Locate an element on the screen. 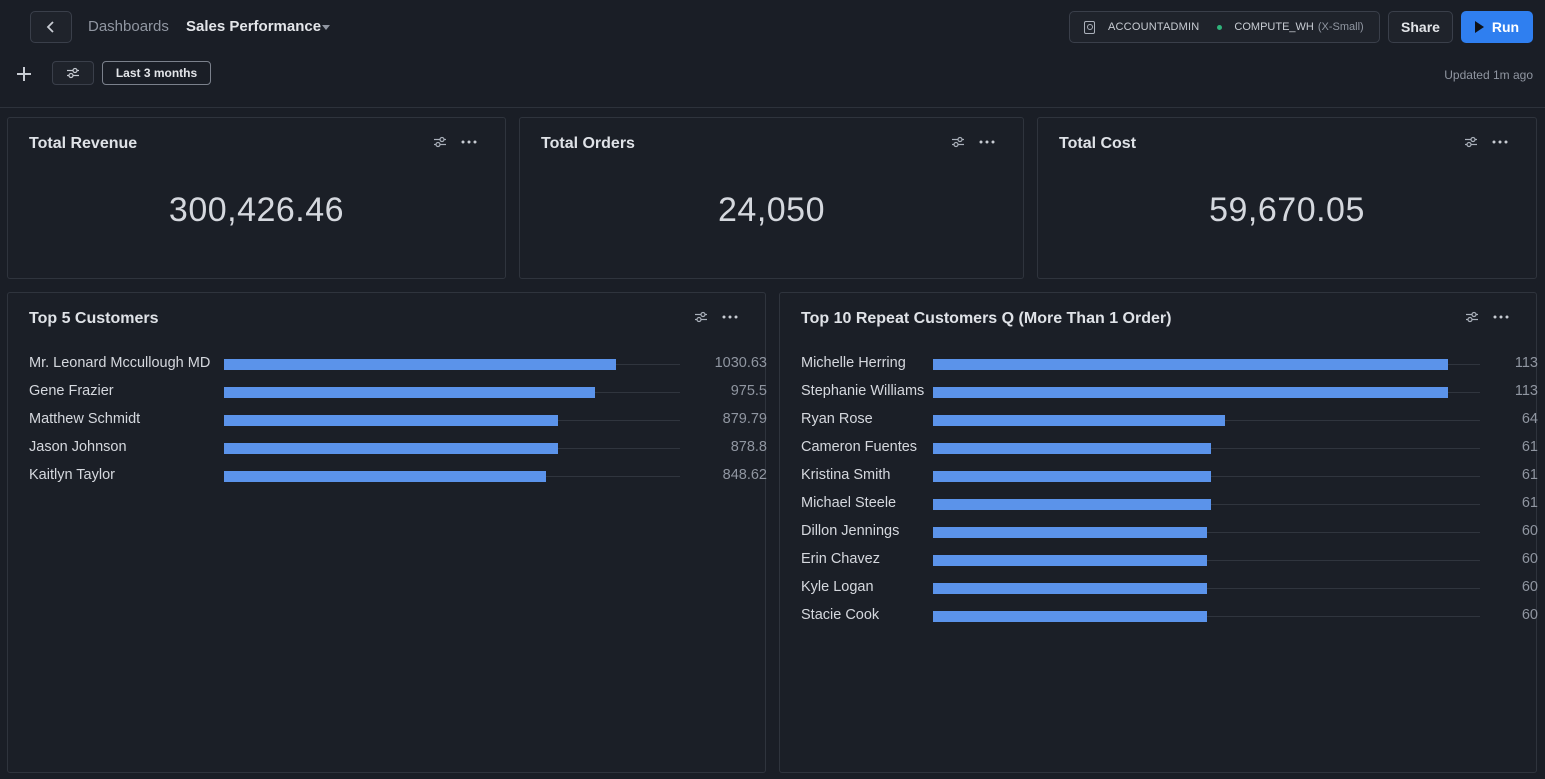  kpi-value: 300,426.46 is located at coordinates (256, 210).